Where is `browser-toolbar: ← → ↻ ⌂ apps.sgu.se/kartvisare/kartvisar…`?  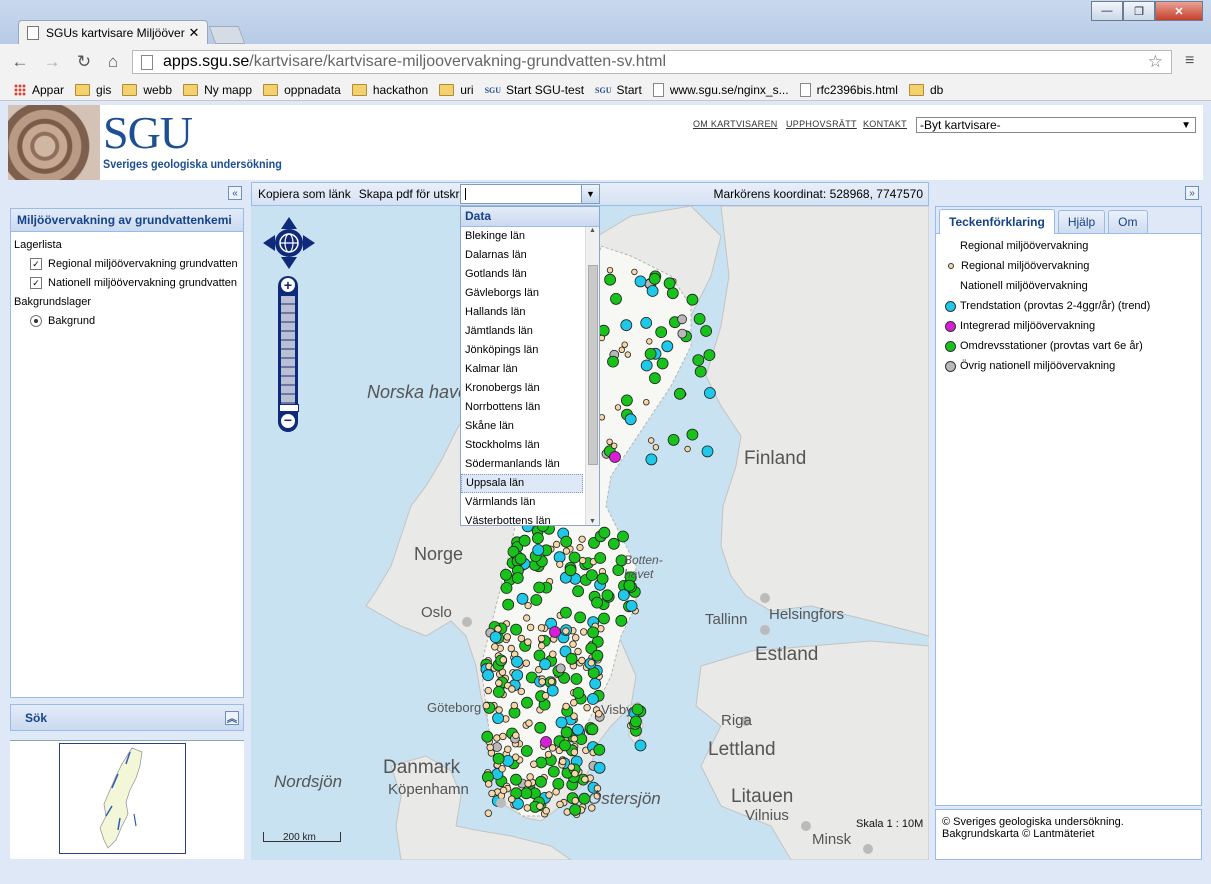 browser-toolbar: ← → ↻ ⌂ apps.sgu.se/kartvisare/kartvisar… is located at coordinates (605, 62).